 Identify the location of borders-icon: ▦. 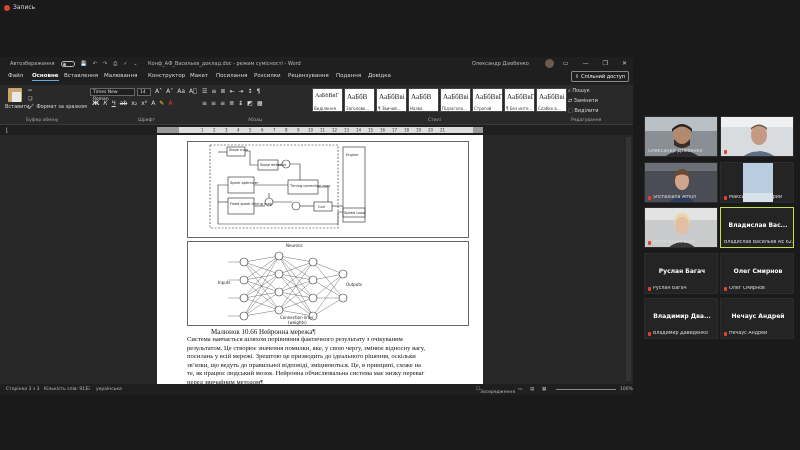
(260, 103).